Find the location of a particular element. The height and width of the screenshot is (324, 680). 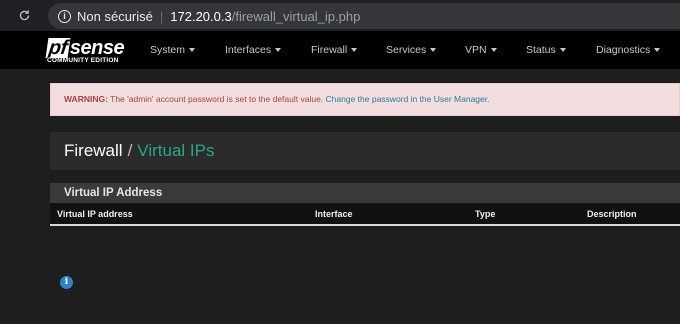

nav-vpn: VPN is located at coordinates (481, 50).